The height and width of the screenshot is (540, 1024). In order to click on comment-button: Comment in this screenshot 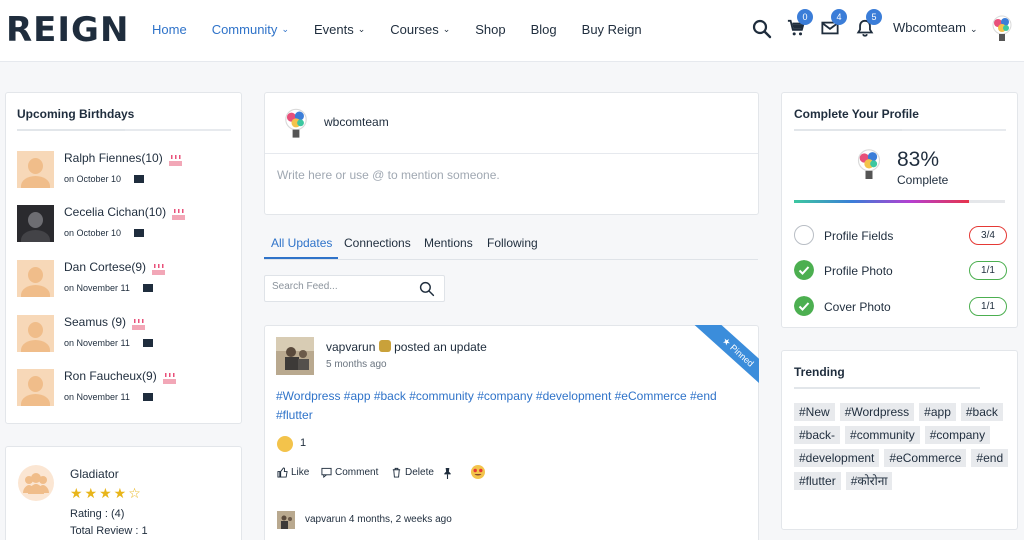, I will do `click(349, 472)`.